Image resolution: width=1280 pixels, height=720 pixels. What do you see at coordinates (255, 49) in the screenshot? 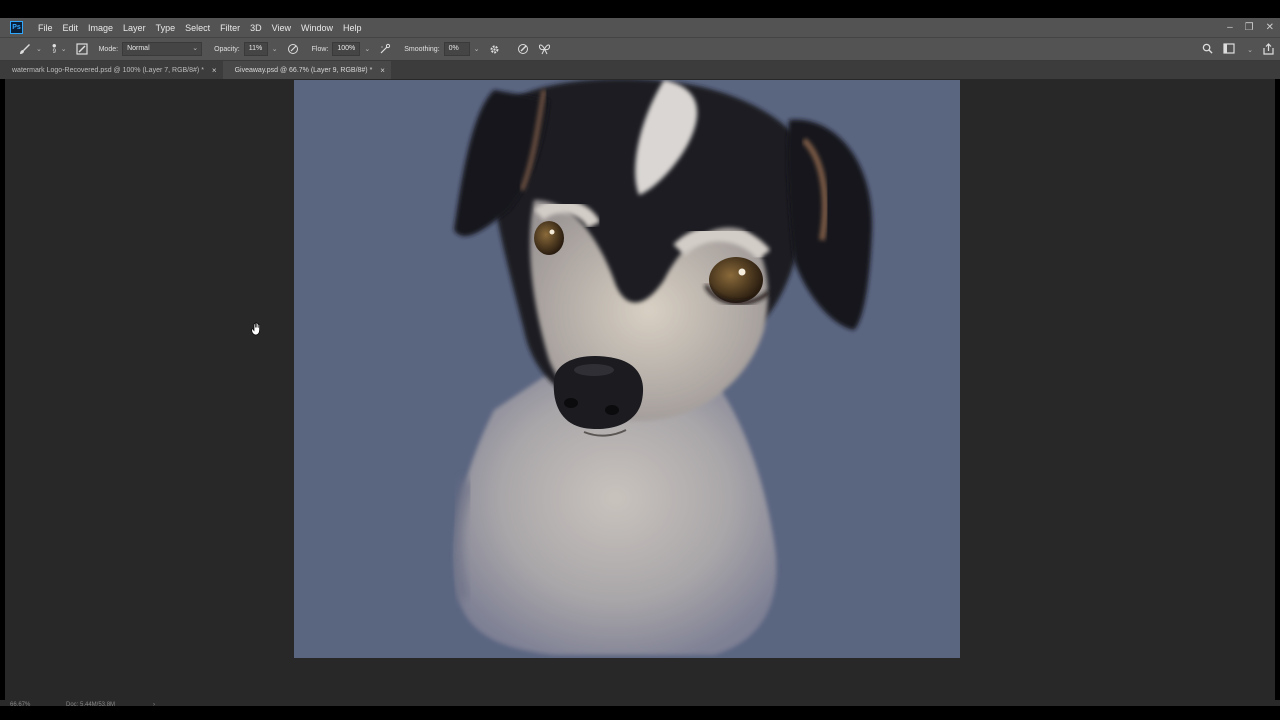
I see `opacity-input: 11%` at bounding box center [255, 49].